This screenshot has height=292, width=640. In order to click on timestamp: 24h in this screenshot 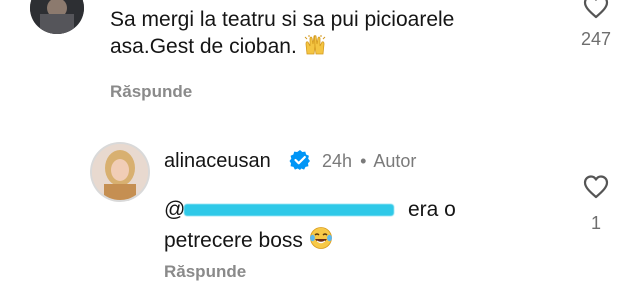, I will do `click(337, 161)`.